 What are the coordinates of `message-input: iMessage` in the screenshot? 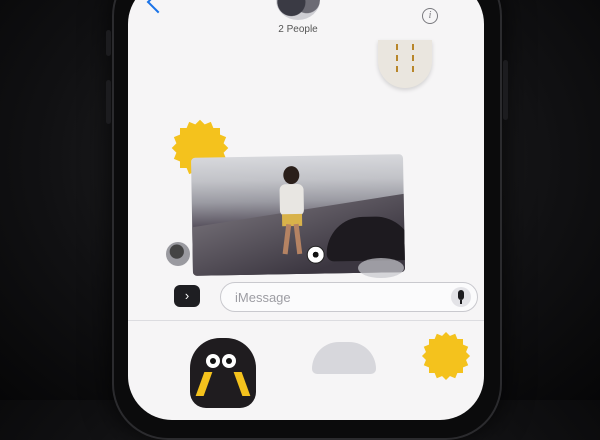 It's located at (349, 297).